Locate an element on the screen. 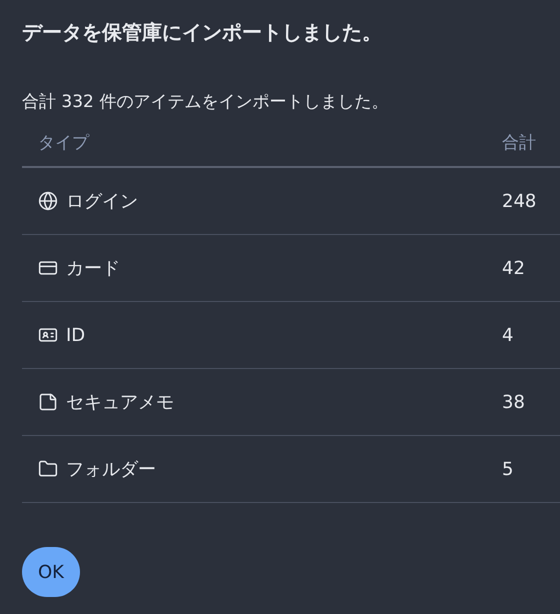 This screenshot has width=560, height=614. import-message: 合計 332 件のアイテムをインポートしました。 is located at coordinates (206, 102).